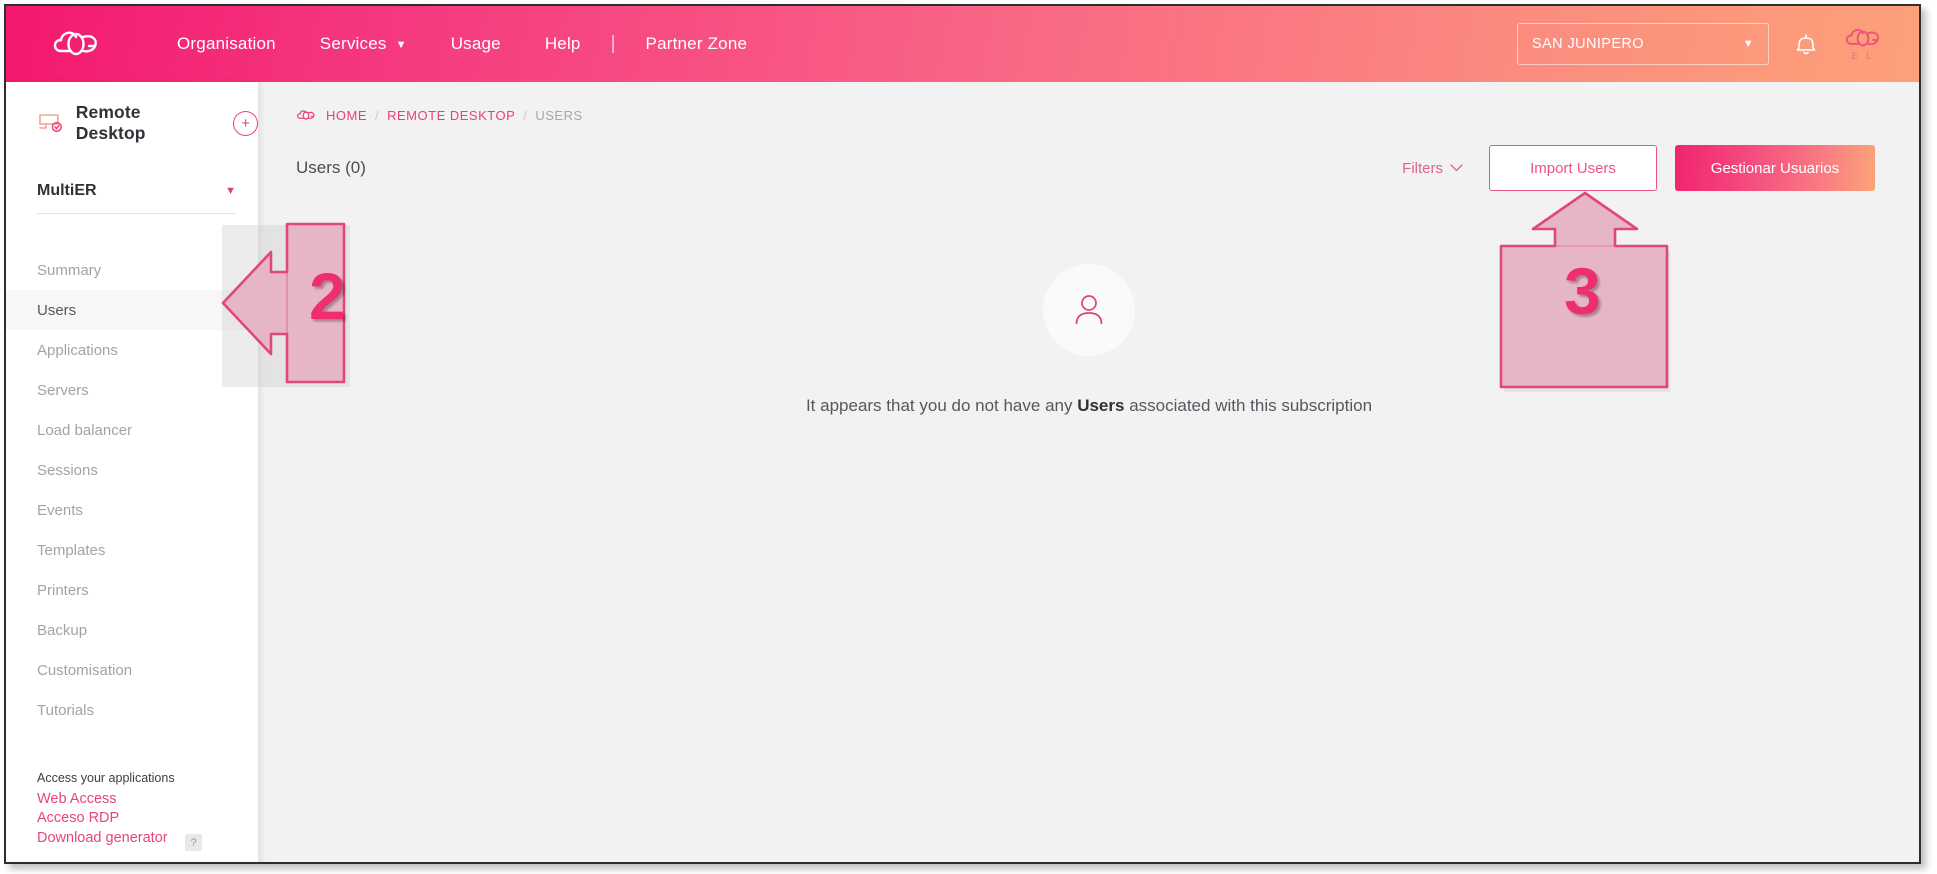 The height and width of the screenshot is (874, 1937). Describe the element at coordinates (63, 390) in the screenshot. I see `sidebar-item-label: Servers` at that location.